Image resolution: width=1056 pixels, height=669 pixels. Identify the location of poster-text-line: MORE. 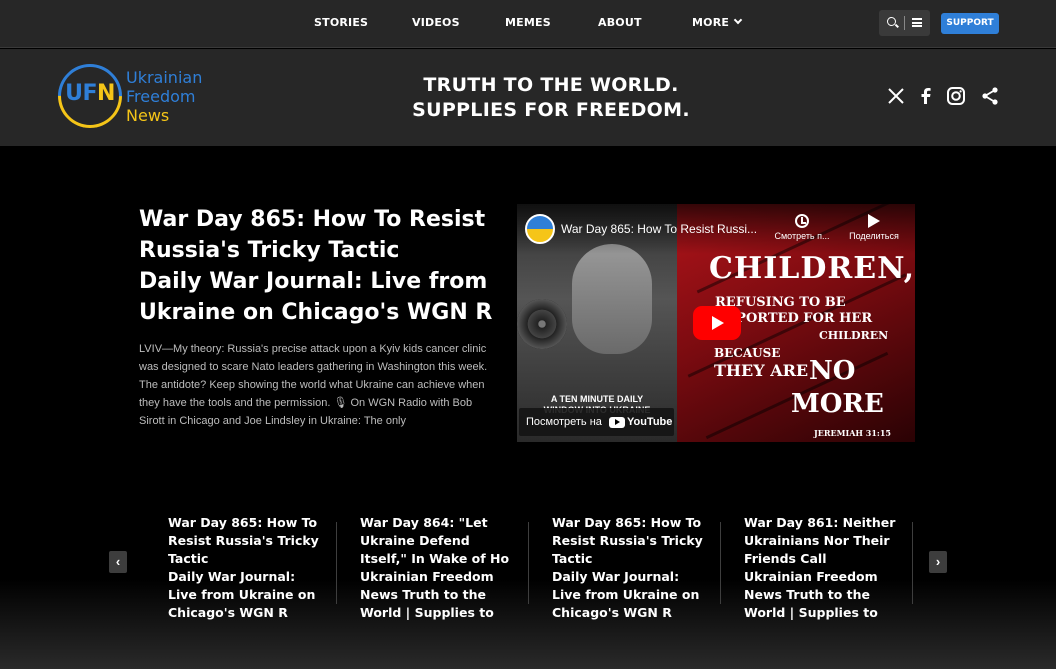
(837, 404).